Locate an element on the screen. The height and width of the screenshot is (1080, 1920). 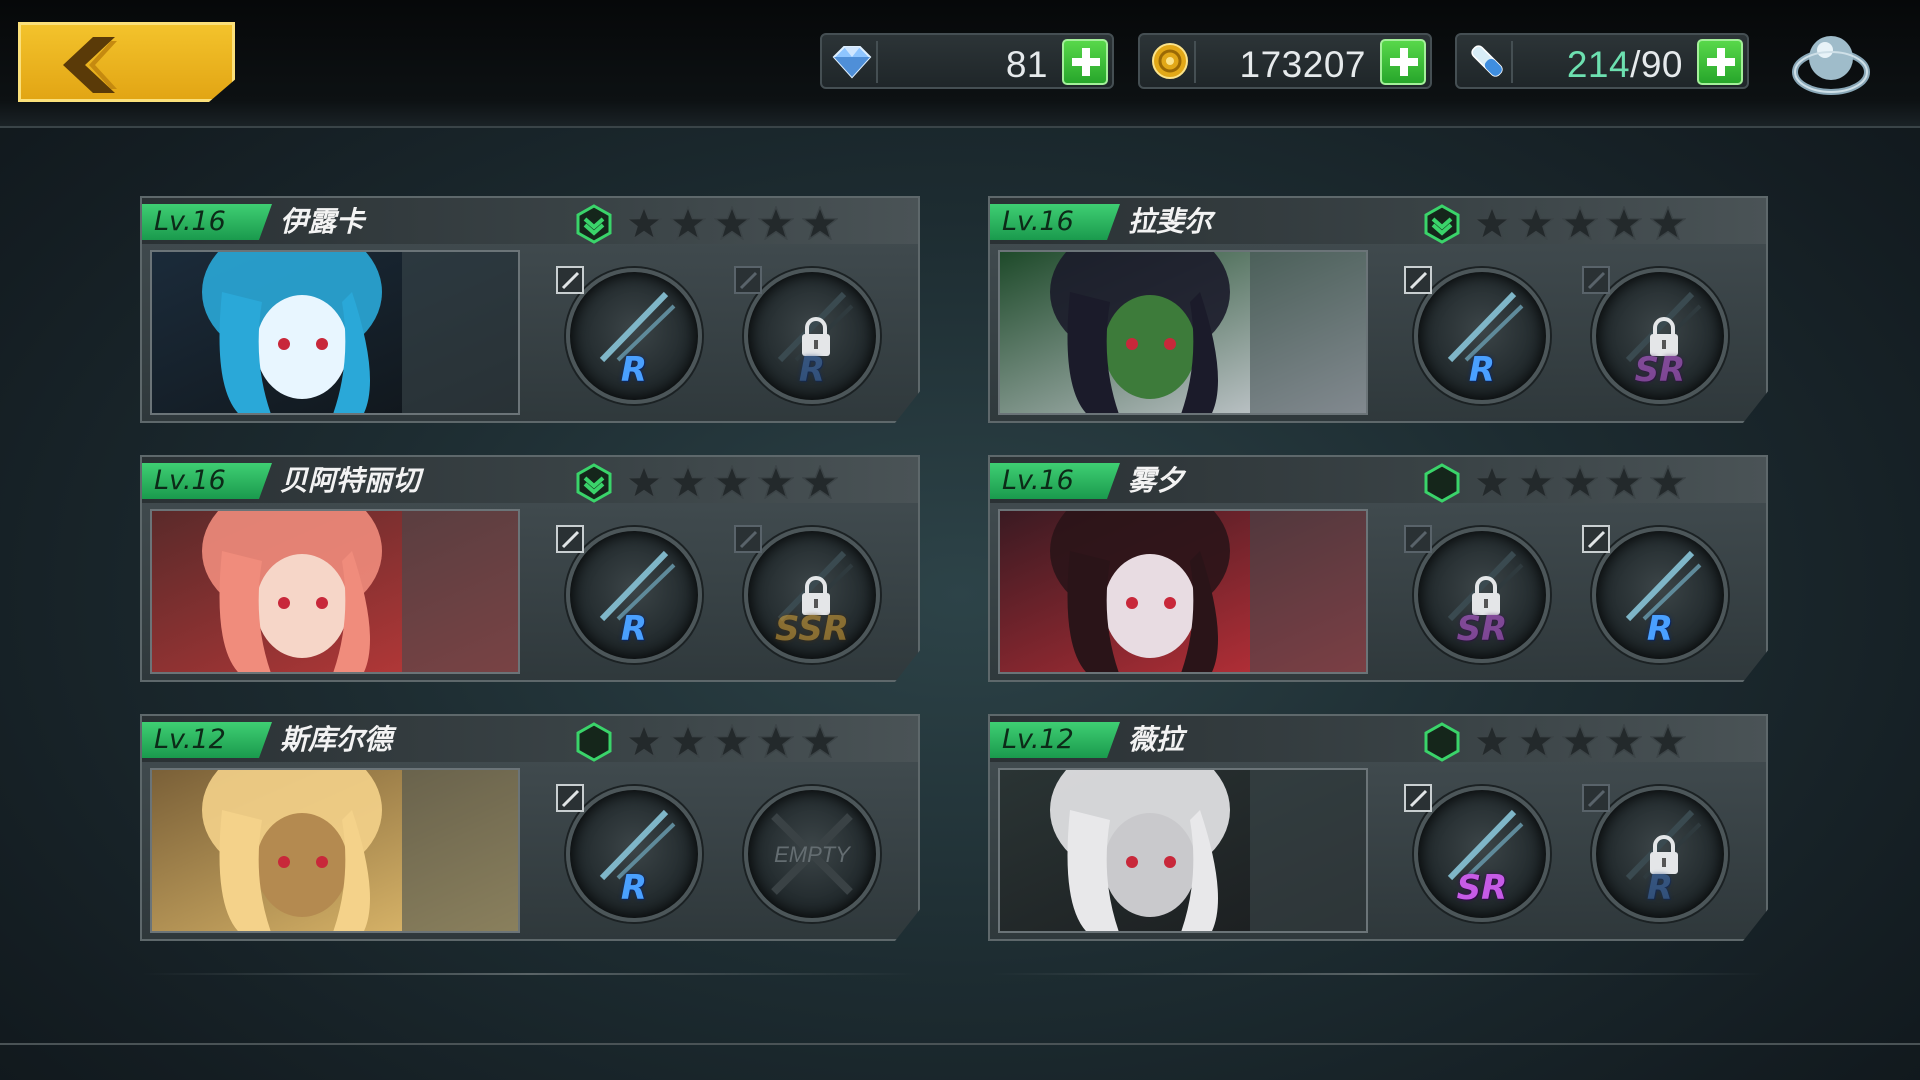
character-card: Lv.16 拉斐尔 R SR is located at coordinates (1378, 309).